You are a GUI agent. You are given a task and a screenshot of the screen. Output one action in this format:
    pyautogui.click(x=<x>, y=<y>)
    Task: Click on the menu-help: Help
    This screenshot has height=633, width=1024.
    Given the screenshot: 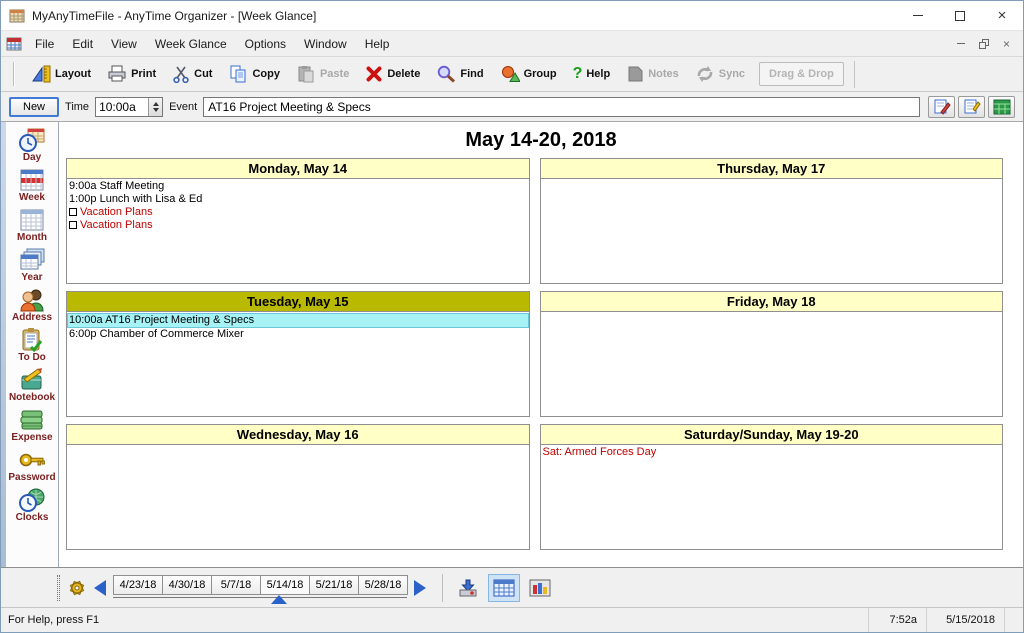 What is the action you would take?
    pyautogui.click(x=377, y=44)
    